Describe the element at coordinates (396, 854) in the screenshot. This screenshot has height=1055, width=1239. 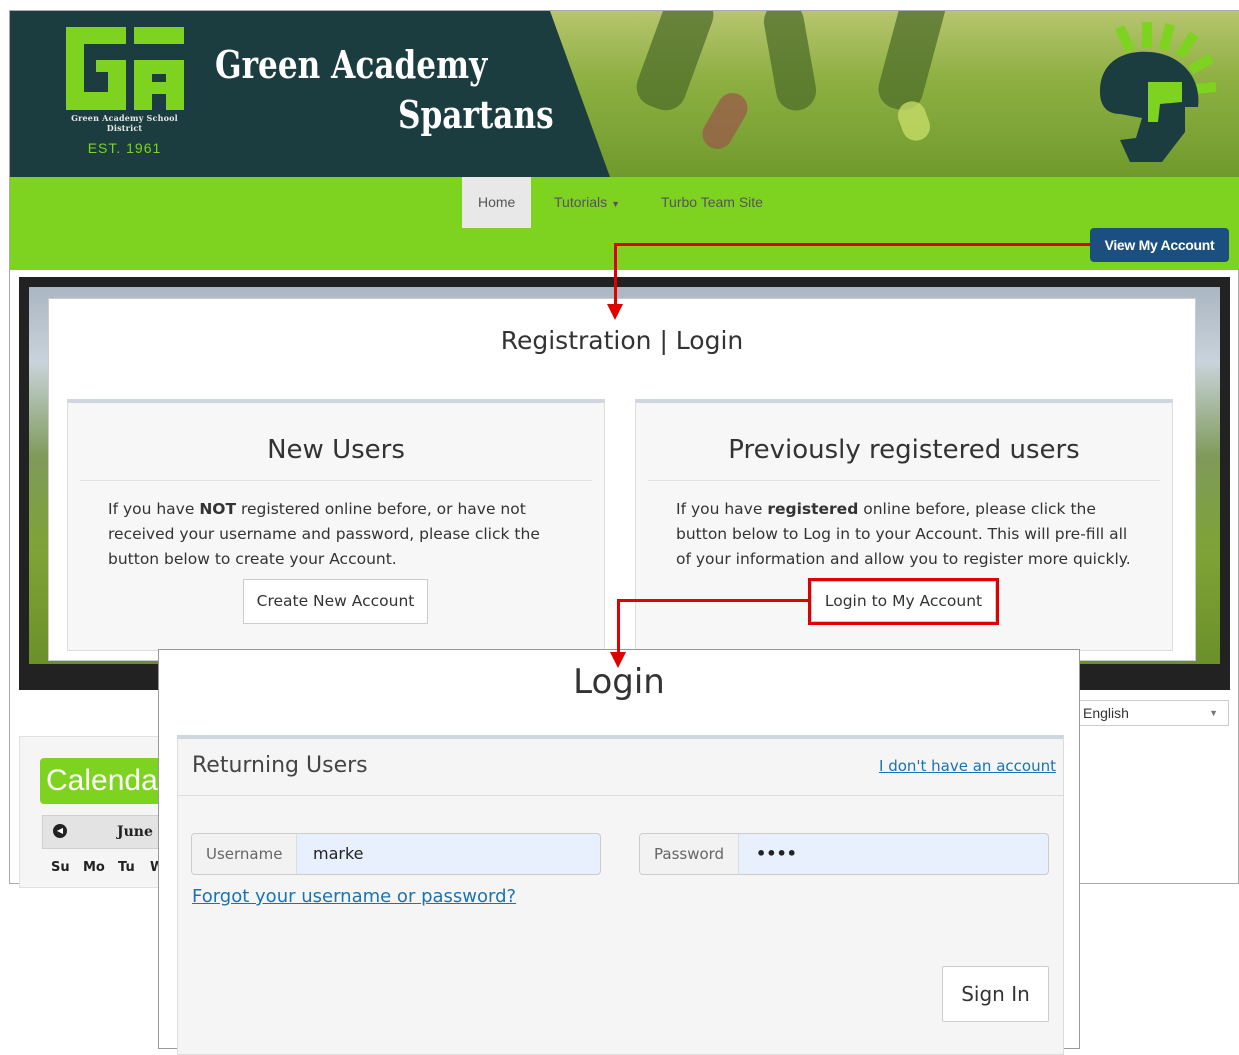
I see `username-field: Username marke` at that location.